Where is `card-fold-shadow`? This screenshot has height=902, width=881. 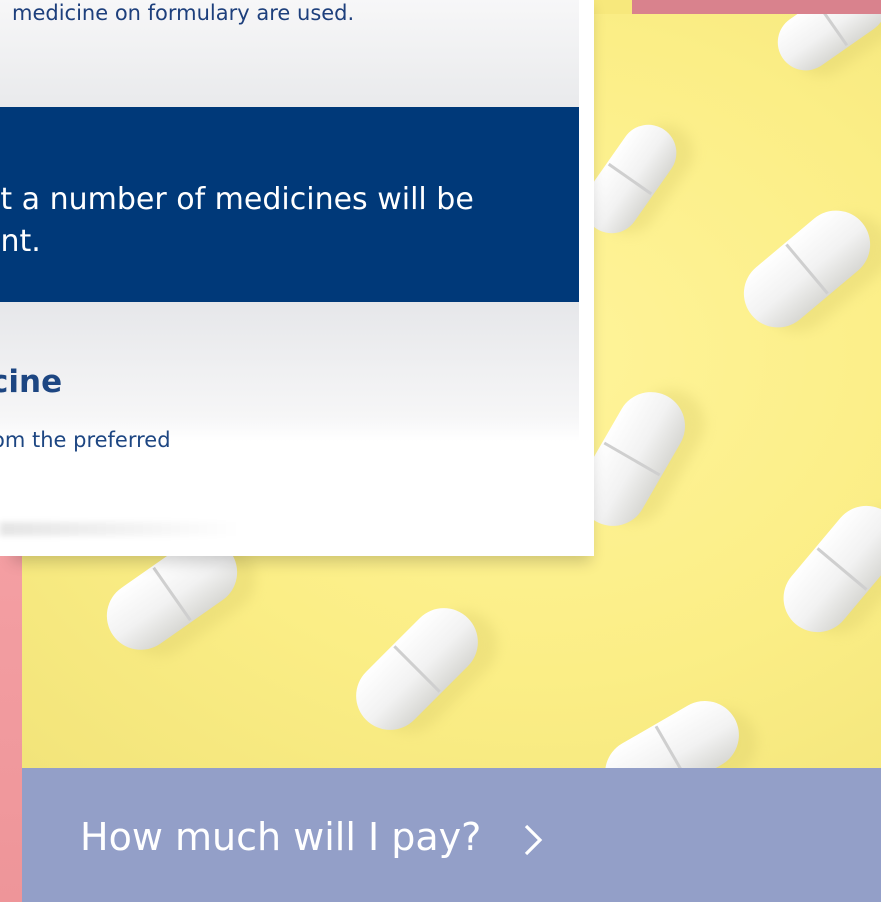 card-fold-shadow is located at coordinates (120, 529).